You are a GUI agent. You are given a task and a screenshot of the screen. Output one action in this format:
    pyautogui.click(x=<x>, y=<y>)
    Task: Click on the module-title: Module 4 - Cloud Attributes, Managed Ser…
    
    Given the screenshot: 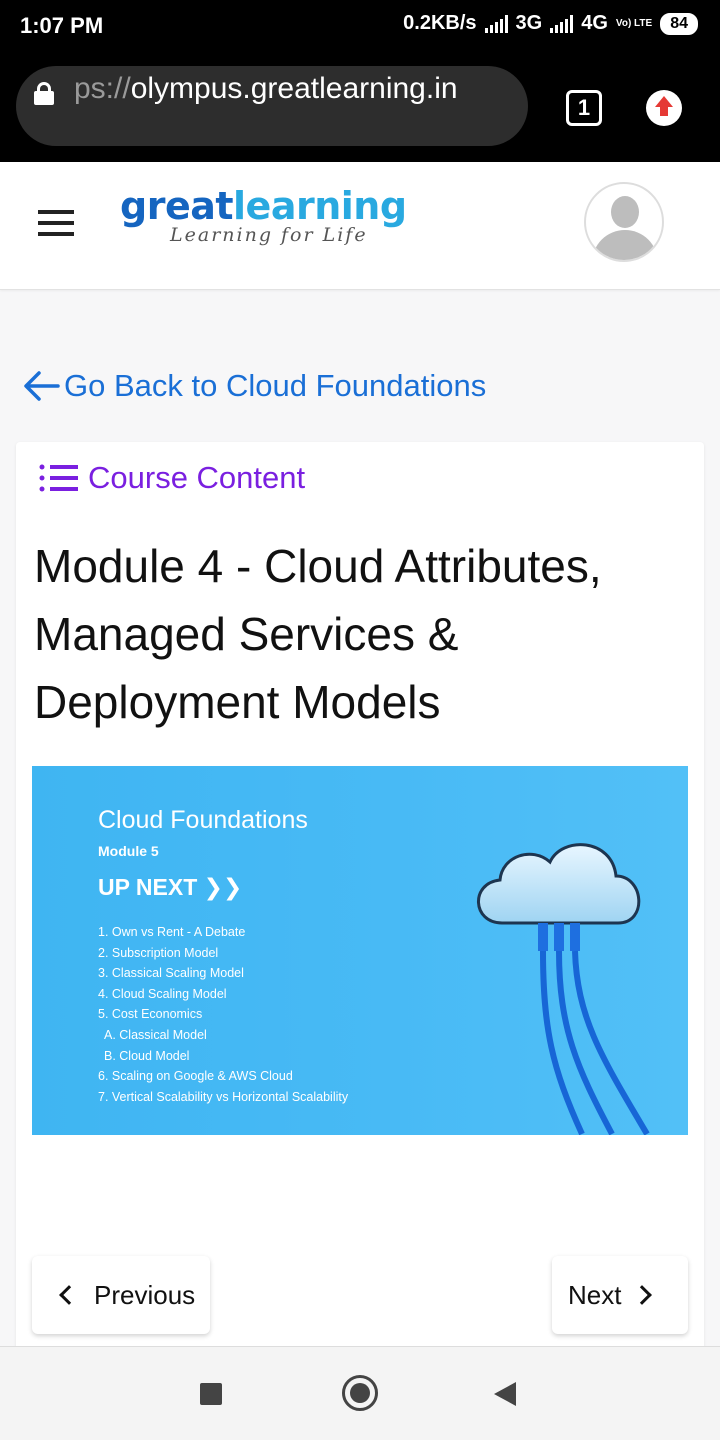 What is the action you would take?
    pyautogui.click(x=318, y=634)
    